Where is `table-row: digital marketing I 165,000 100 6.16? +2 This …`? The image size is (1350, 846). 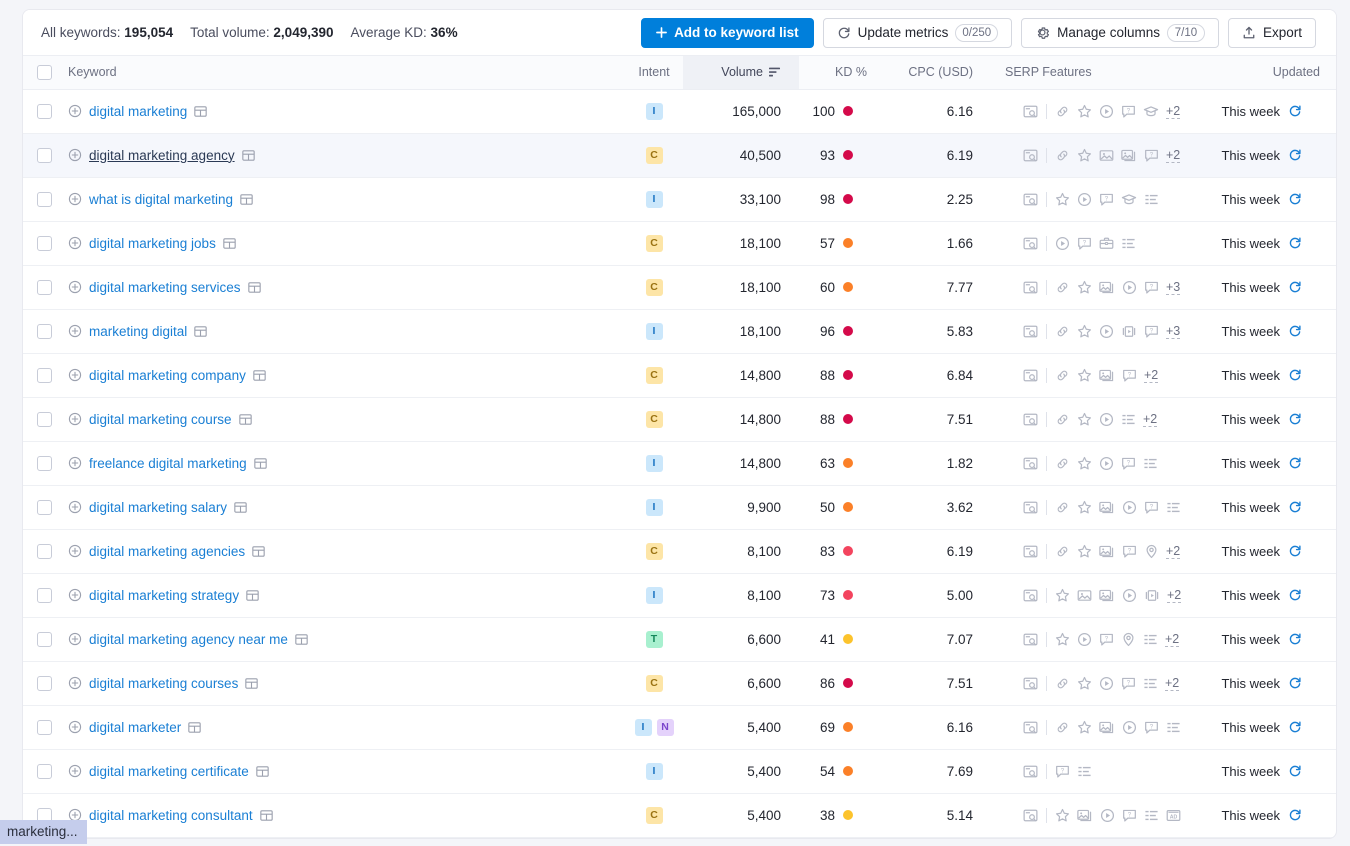
table-row: digital marketing I 165,000 100 6.16? +2 This … is located at coordinates (679, 111).